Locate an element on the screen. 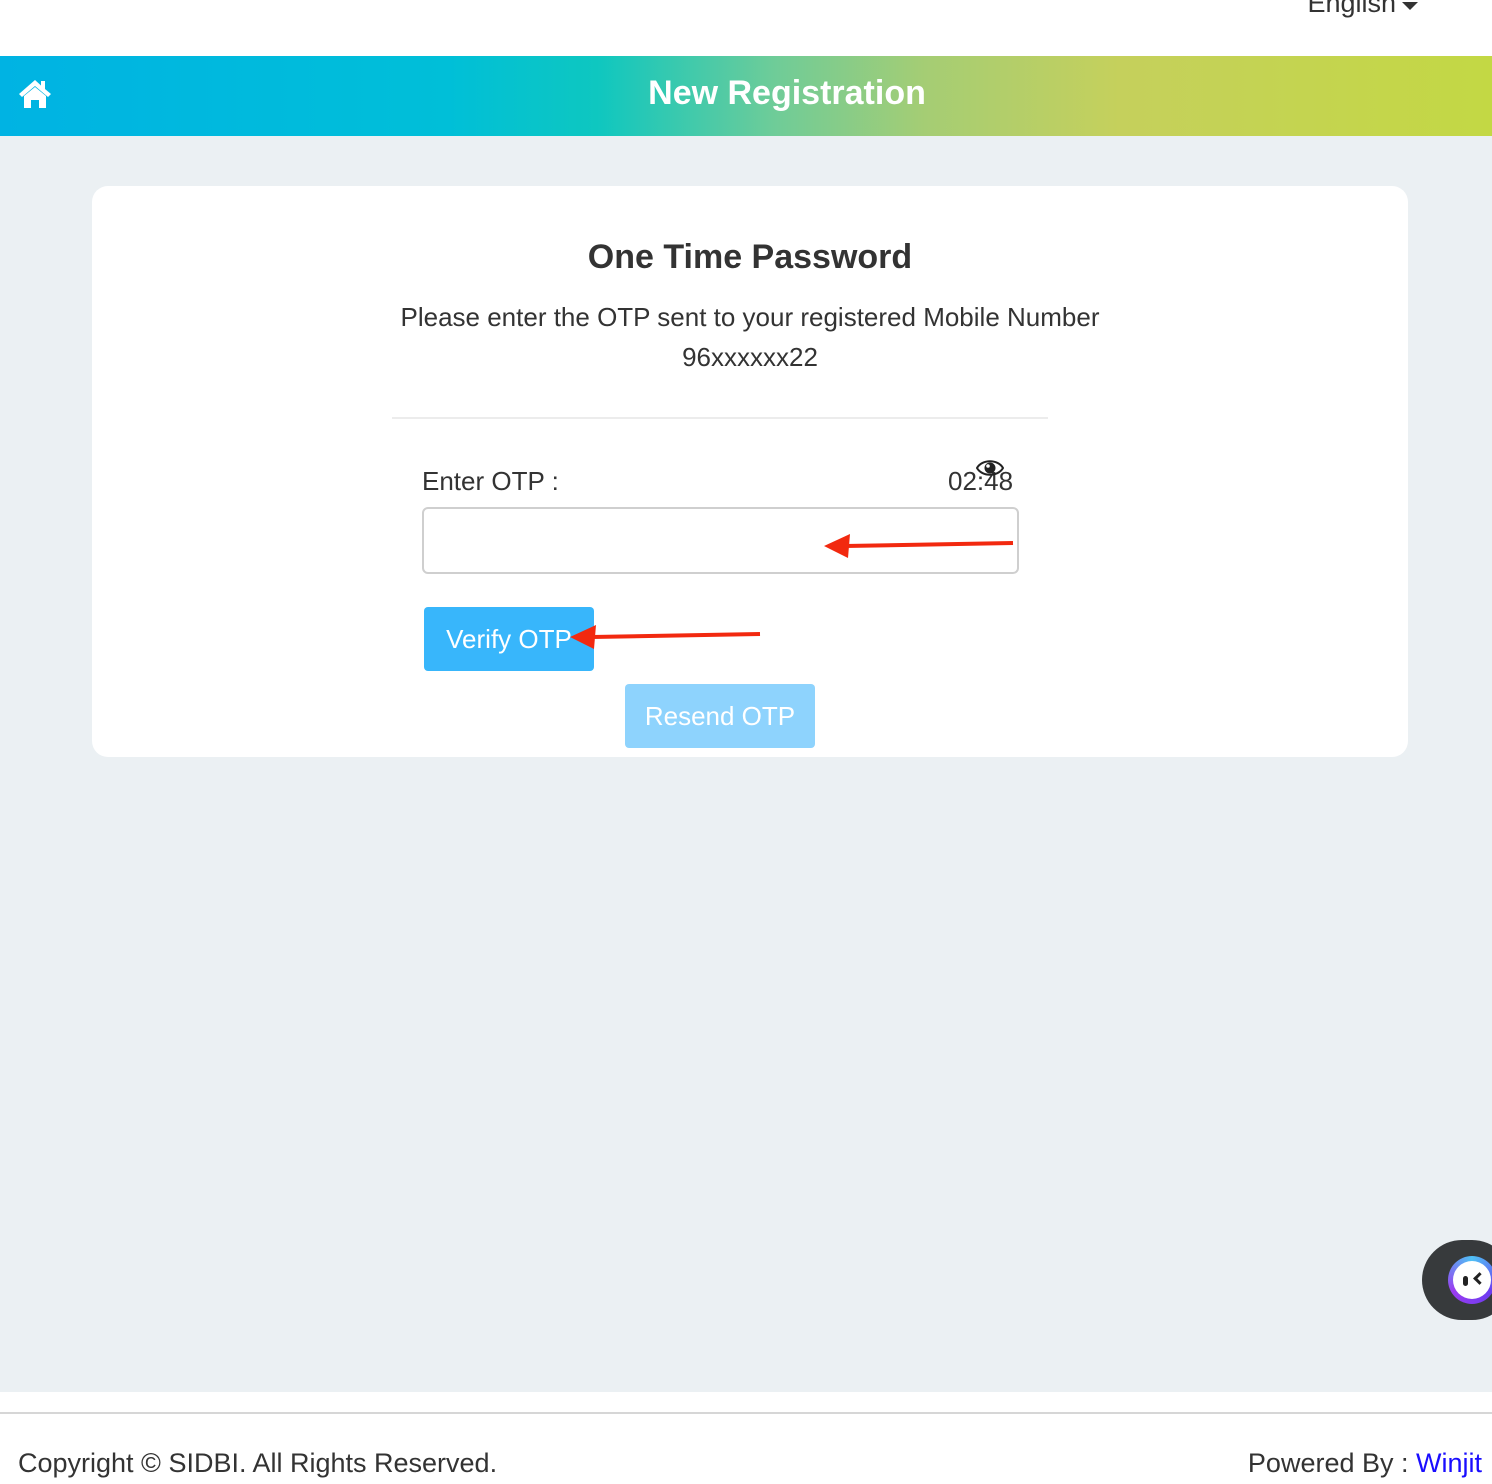  winjit-link: Winjit is located at coordinates (1449, 1463).